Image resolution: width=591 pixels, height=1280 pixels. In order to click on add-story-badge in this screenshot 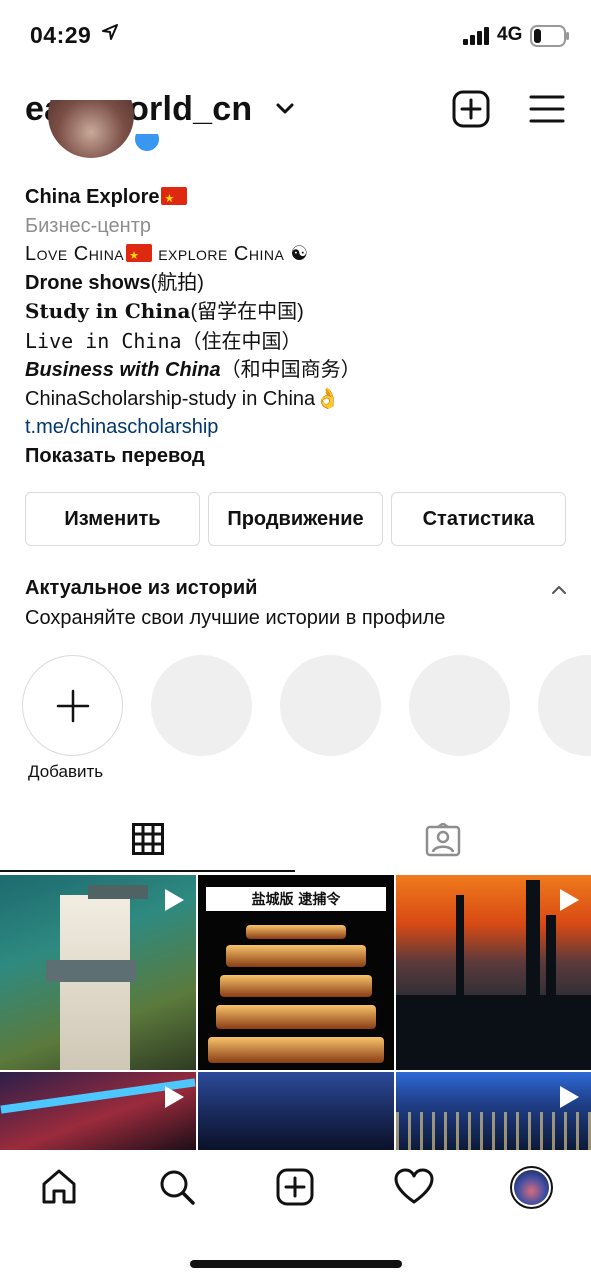, I will do `click(147, 145)`.